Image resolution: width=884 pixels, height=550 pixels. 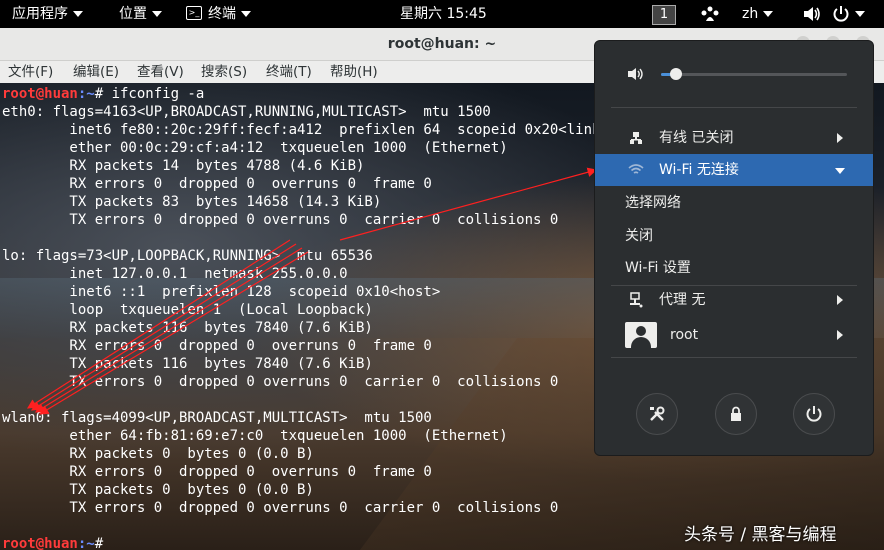 I want to click on wifi-icon, so click(x=636, y=170).